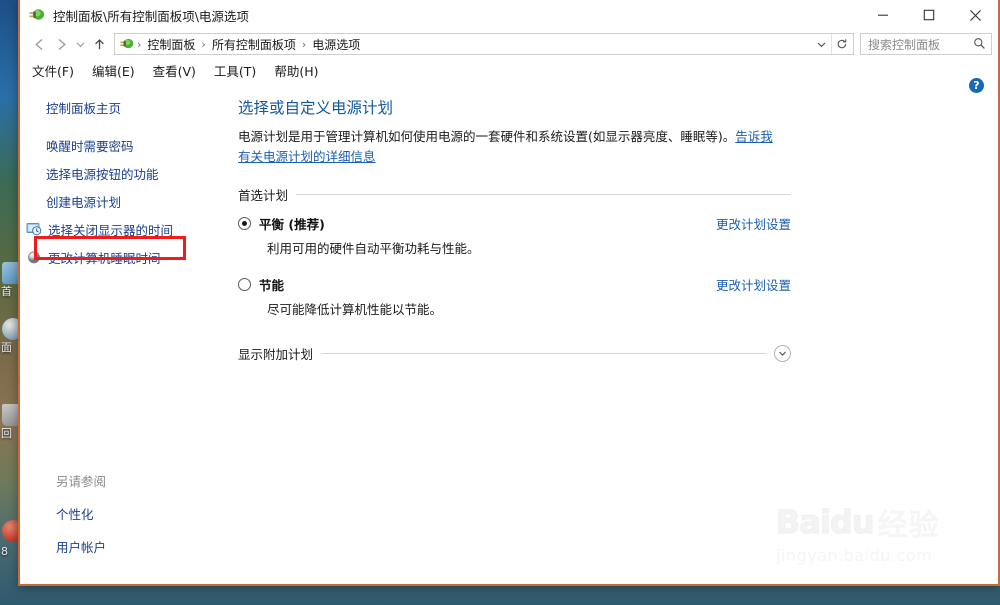 Image resolution: width=1000 pixels, height=605 pixels. I want to click on sidebar-item-control-panel-home: 控制面板主页, so click(116, 107).